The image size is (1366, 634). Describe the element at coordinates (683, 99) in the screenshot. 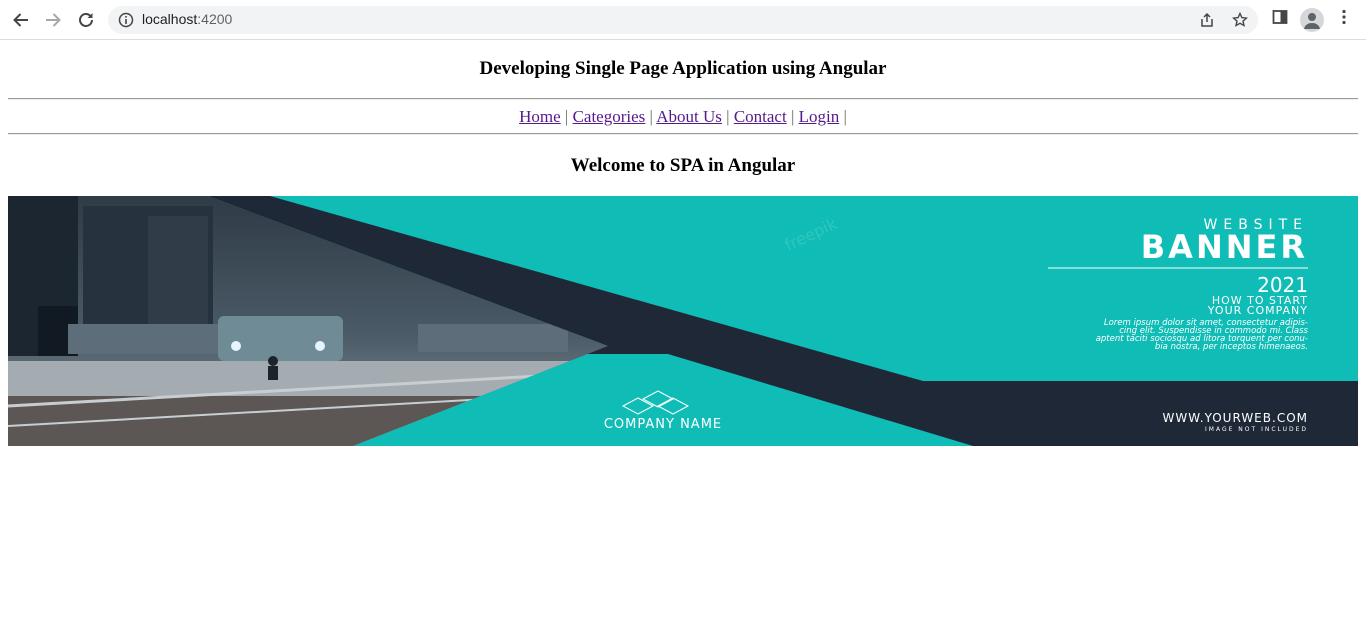

I see `divider-top` at that location.